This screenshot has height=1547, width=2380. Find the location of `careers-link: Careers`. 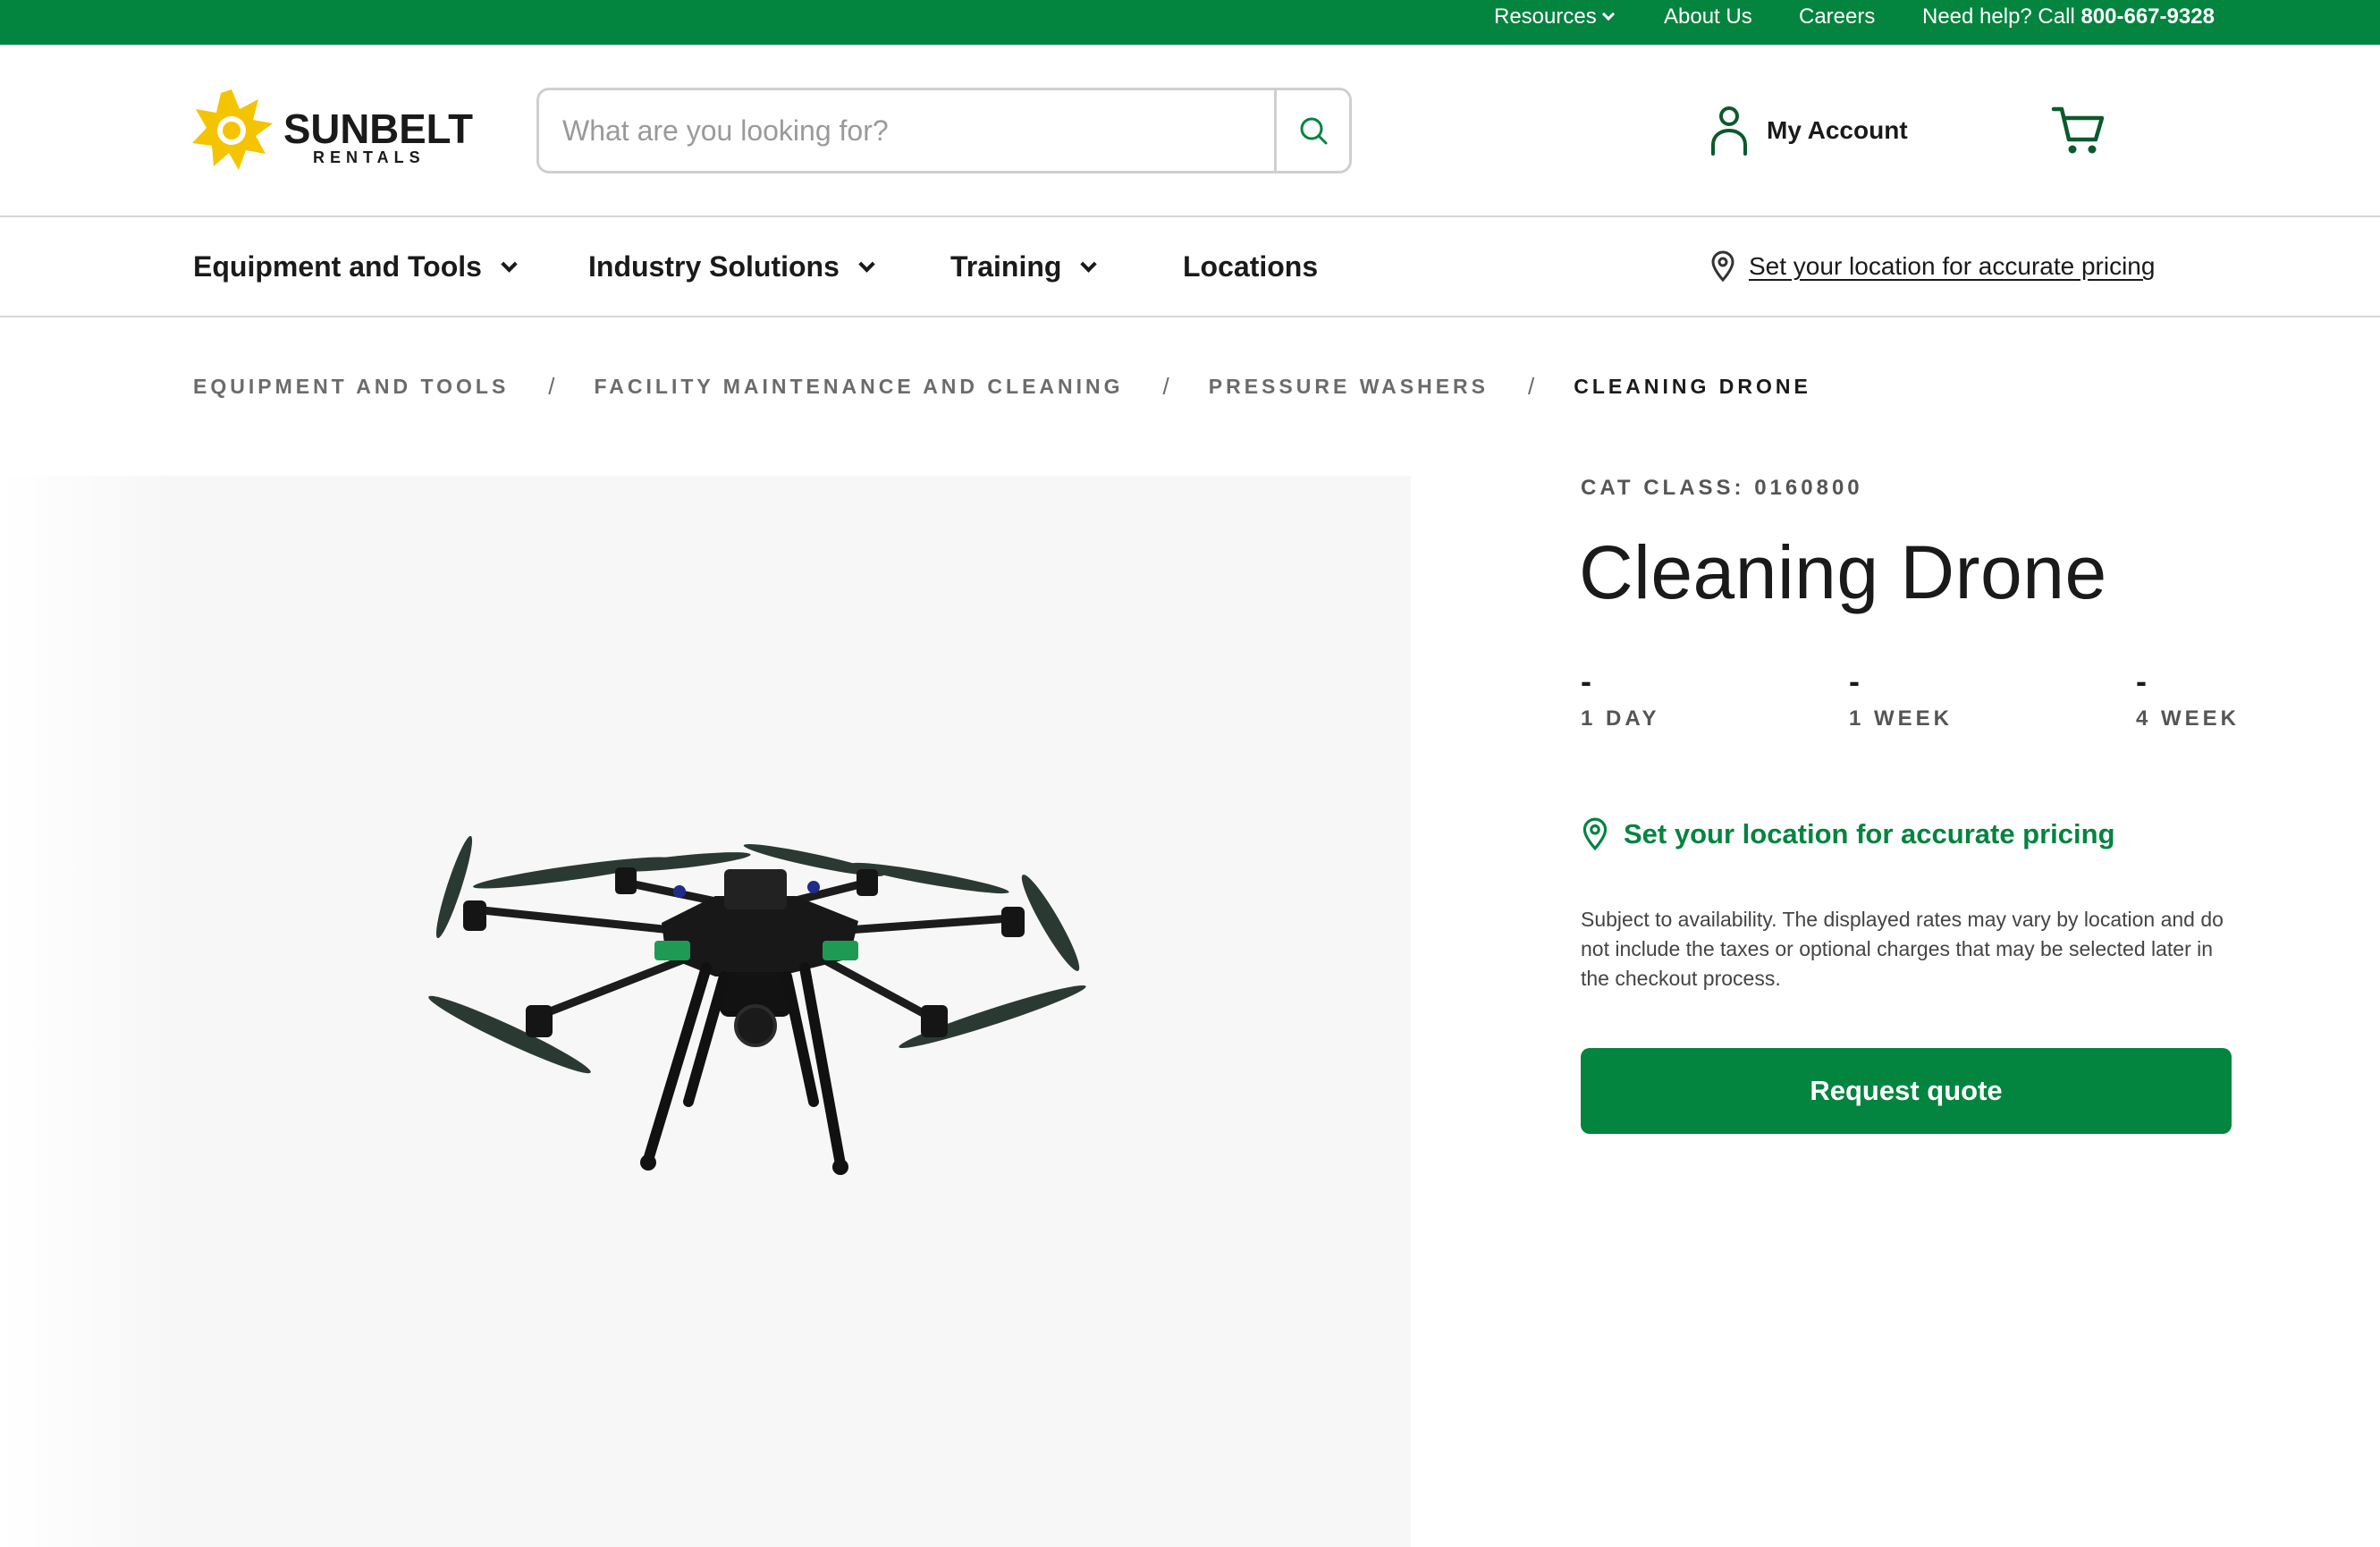

careers-link: Careers is located at coordinates (1837, 17).